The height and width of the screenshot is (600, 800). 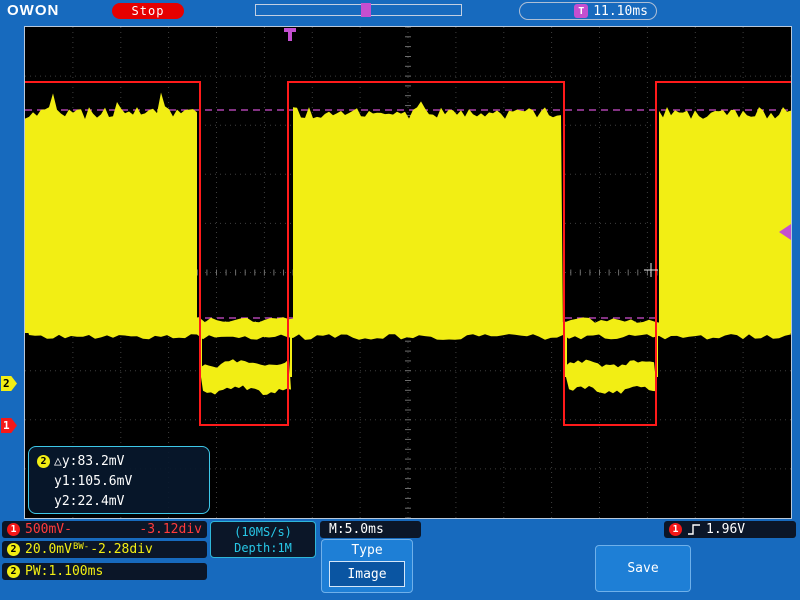 I want to click on cursor-measure-box: 2 △y:83.2mV y1:105.6mV y2:22.4mV, so click(x=119, y=480).